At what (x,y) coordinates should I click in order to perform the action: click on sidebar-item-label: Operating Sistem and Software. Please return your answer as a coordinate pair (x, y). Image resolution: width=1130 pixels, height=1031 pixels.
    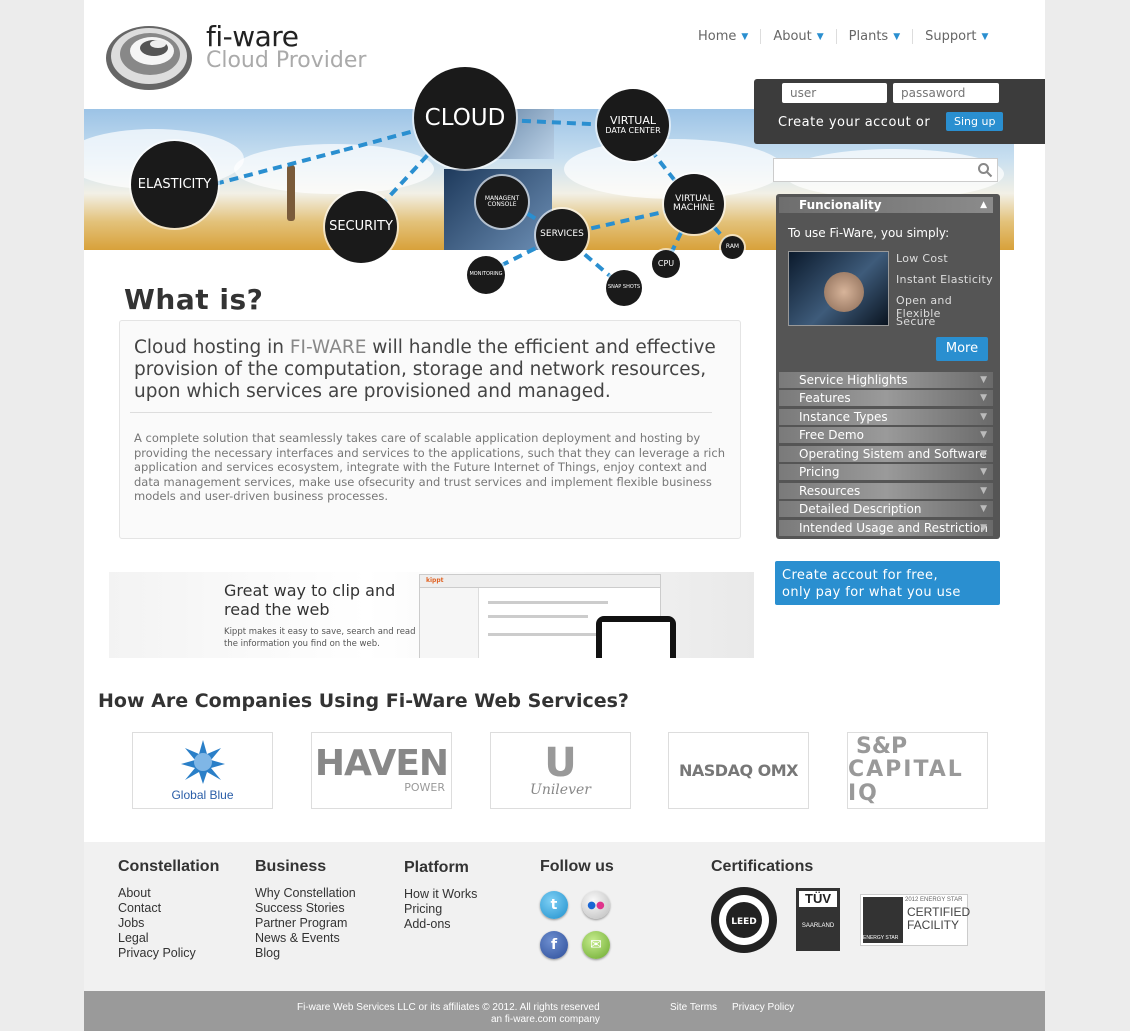
    Looking at the image, I should click on (893, 454).